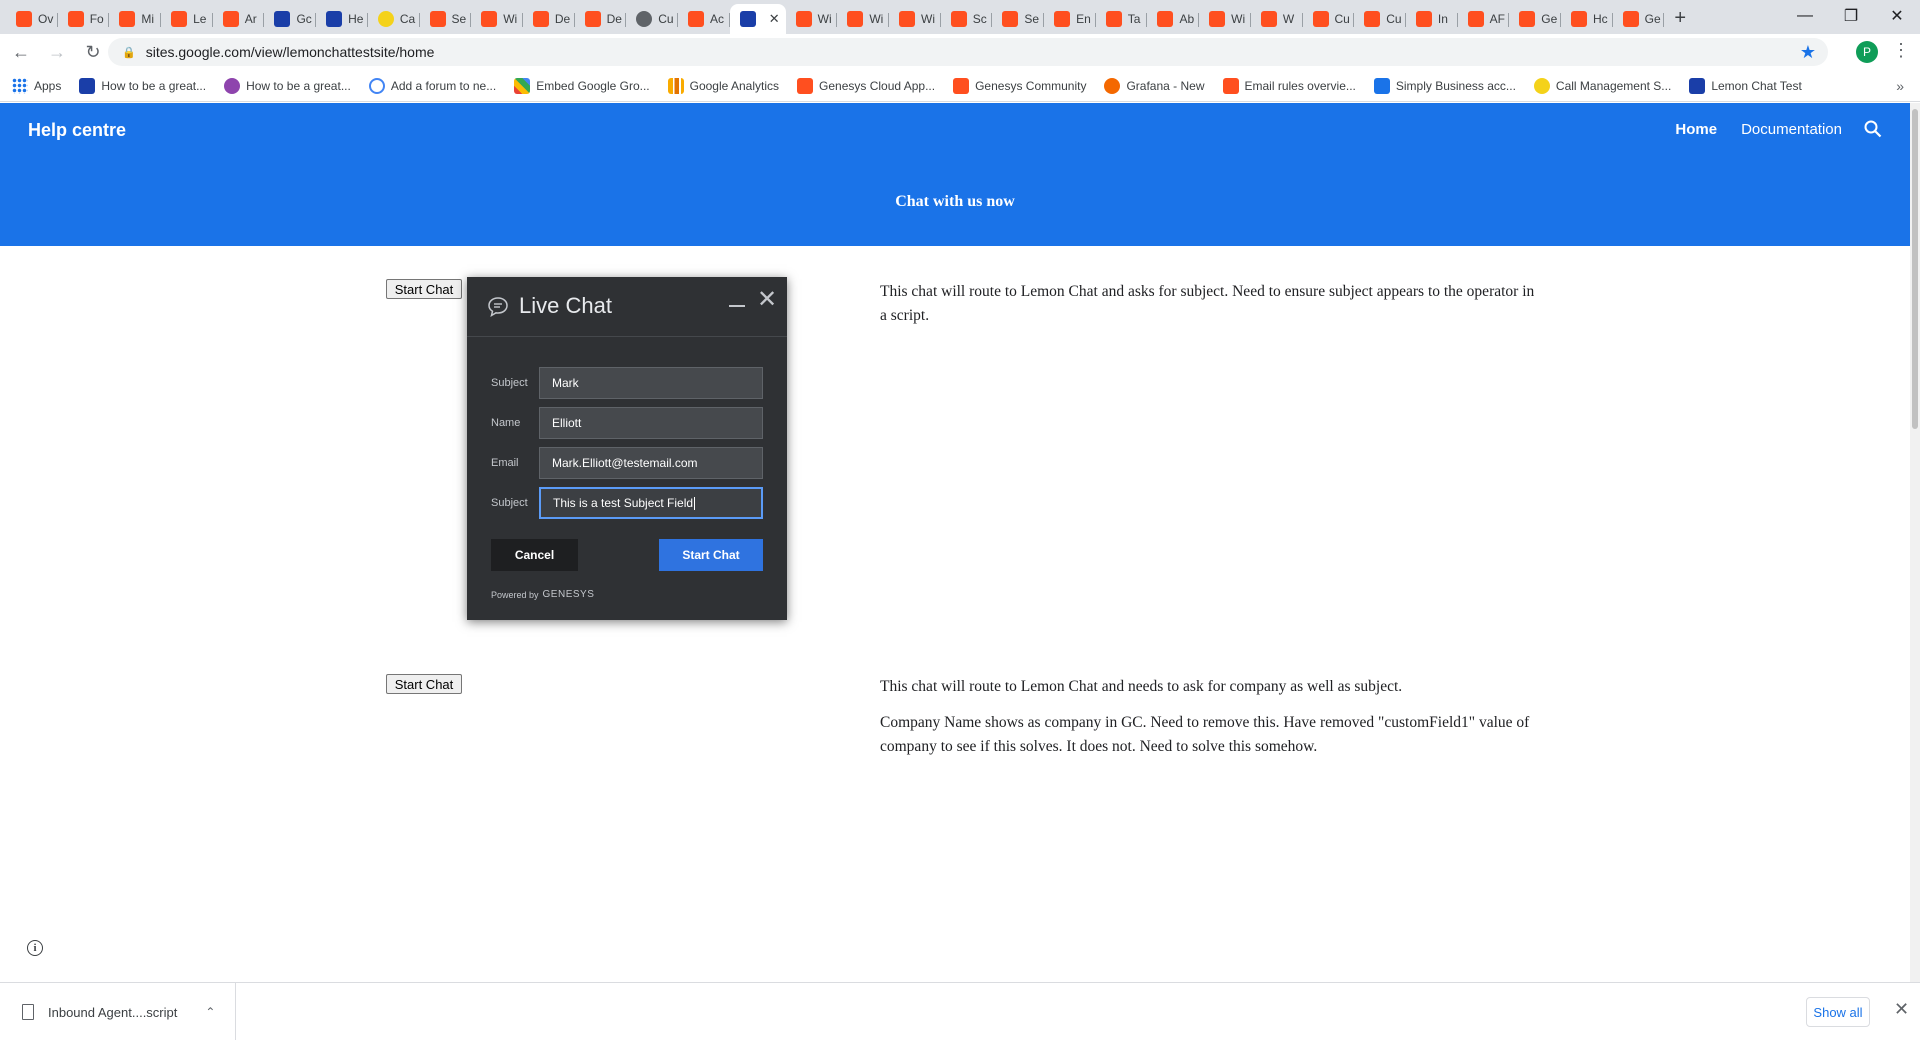 This screenshot has height=1040, width=1920. What do you see at coordinates (36, 85) in the screenshot?
I see `bookmark-item: Apps` at bounding box center [36, 85].